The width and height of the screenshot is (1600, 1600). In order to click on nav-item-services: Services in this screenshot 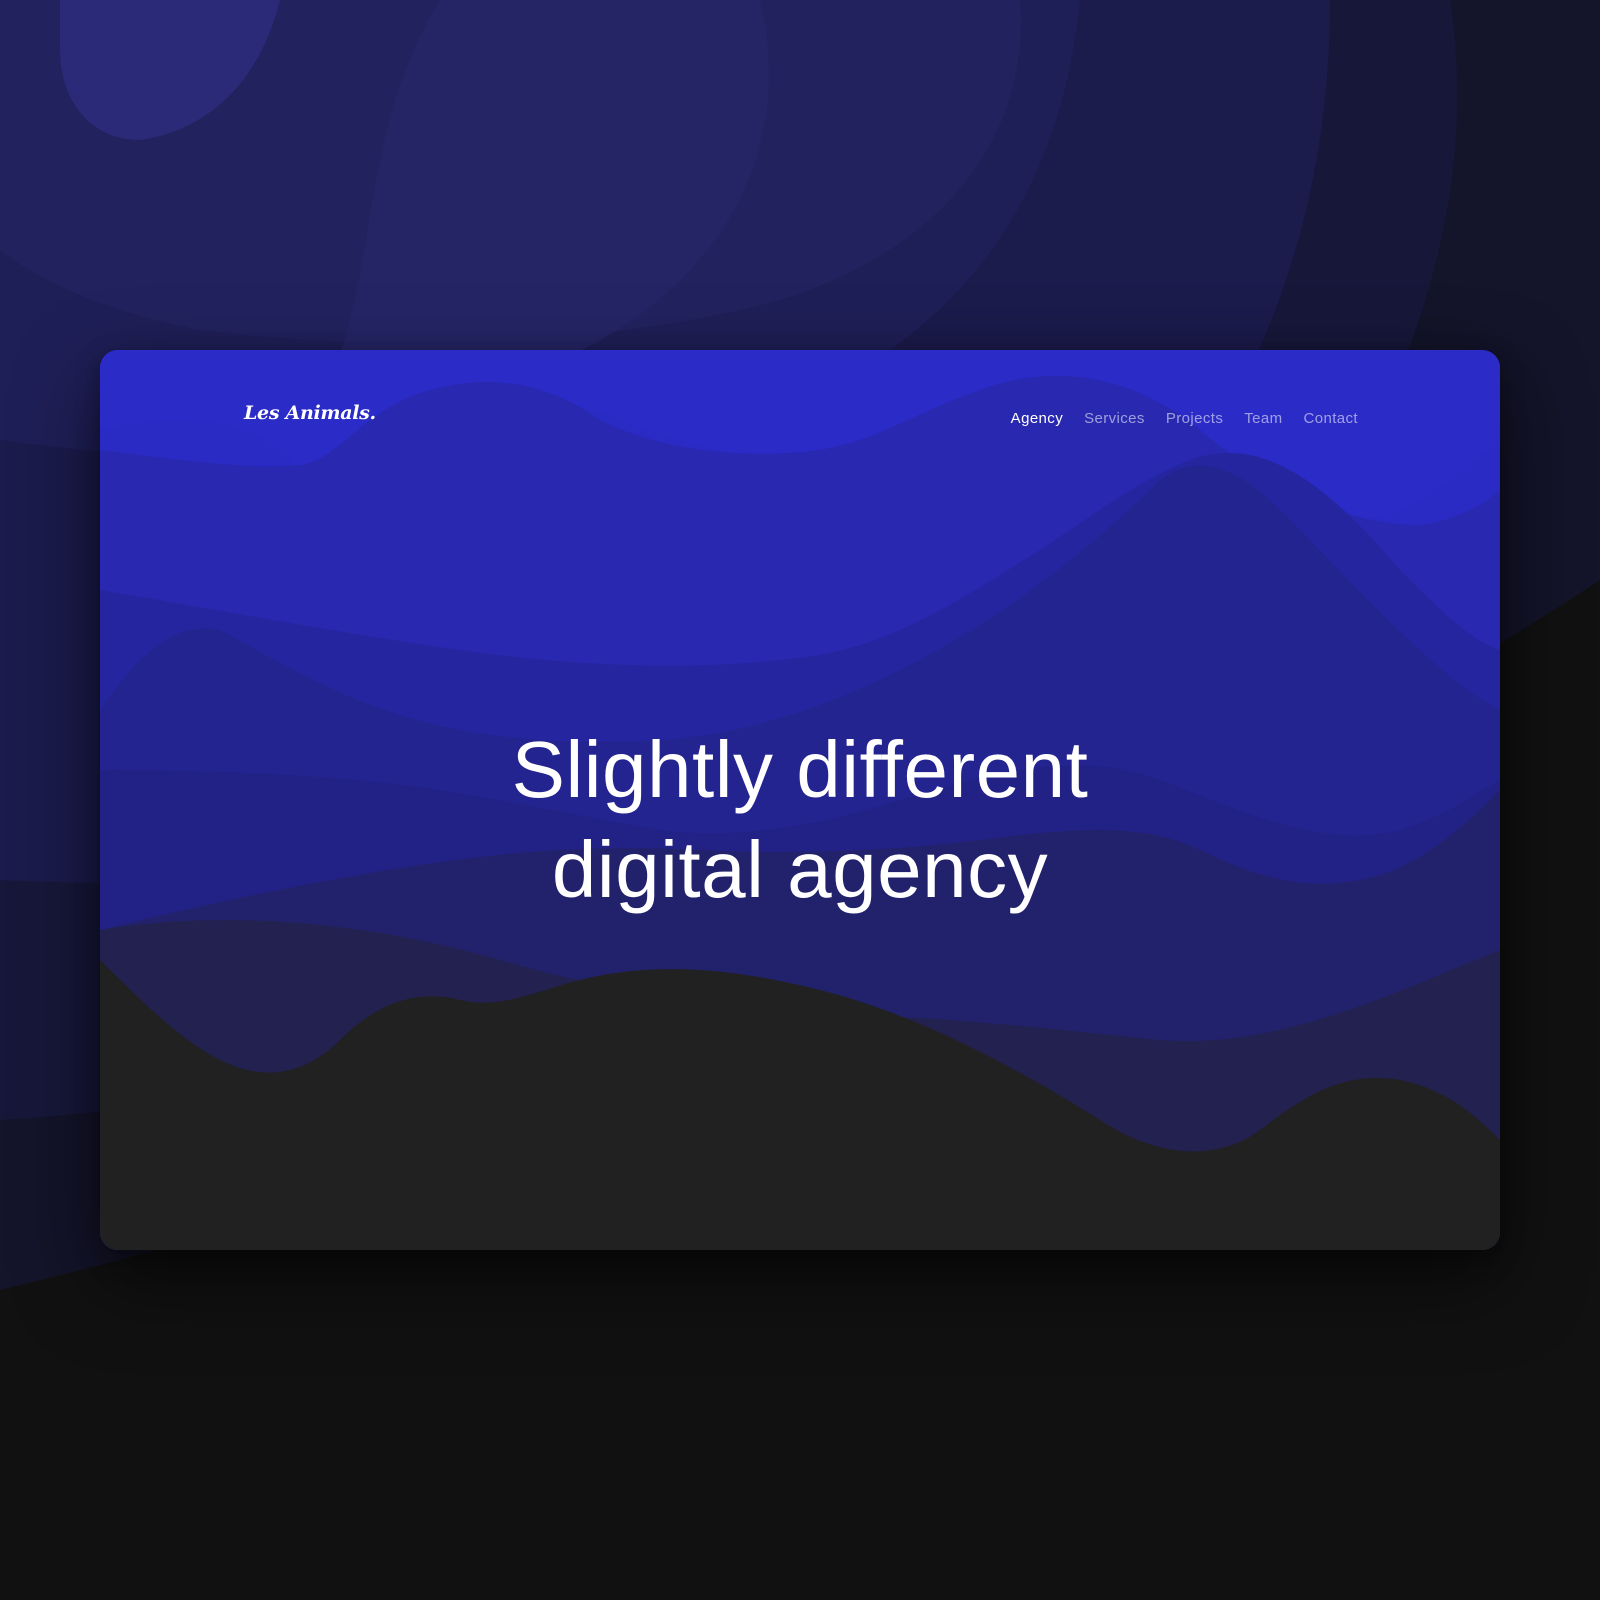, I will do `click(1114, 417)`.